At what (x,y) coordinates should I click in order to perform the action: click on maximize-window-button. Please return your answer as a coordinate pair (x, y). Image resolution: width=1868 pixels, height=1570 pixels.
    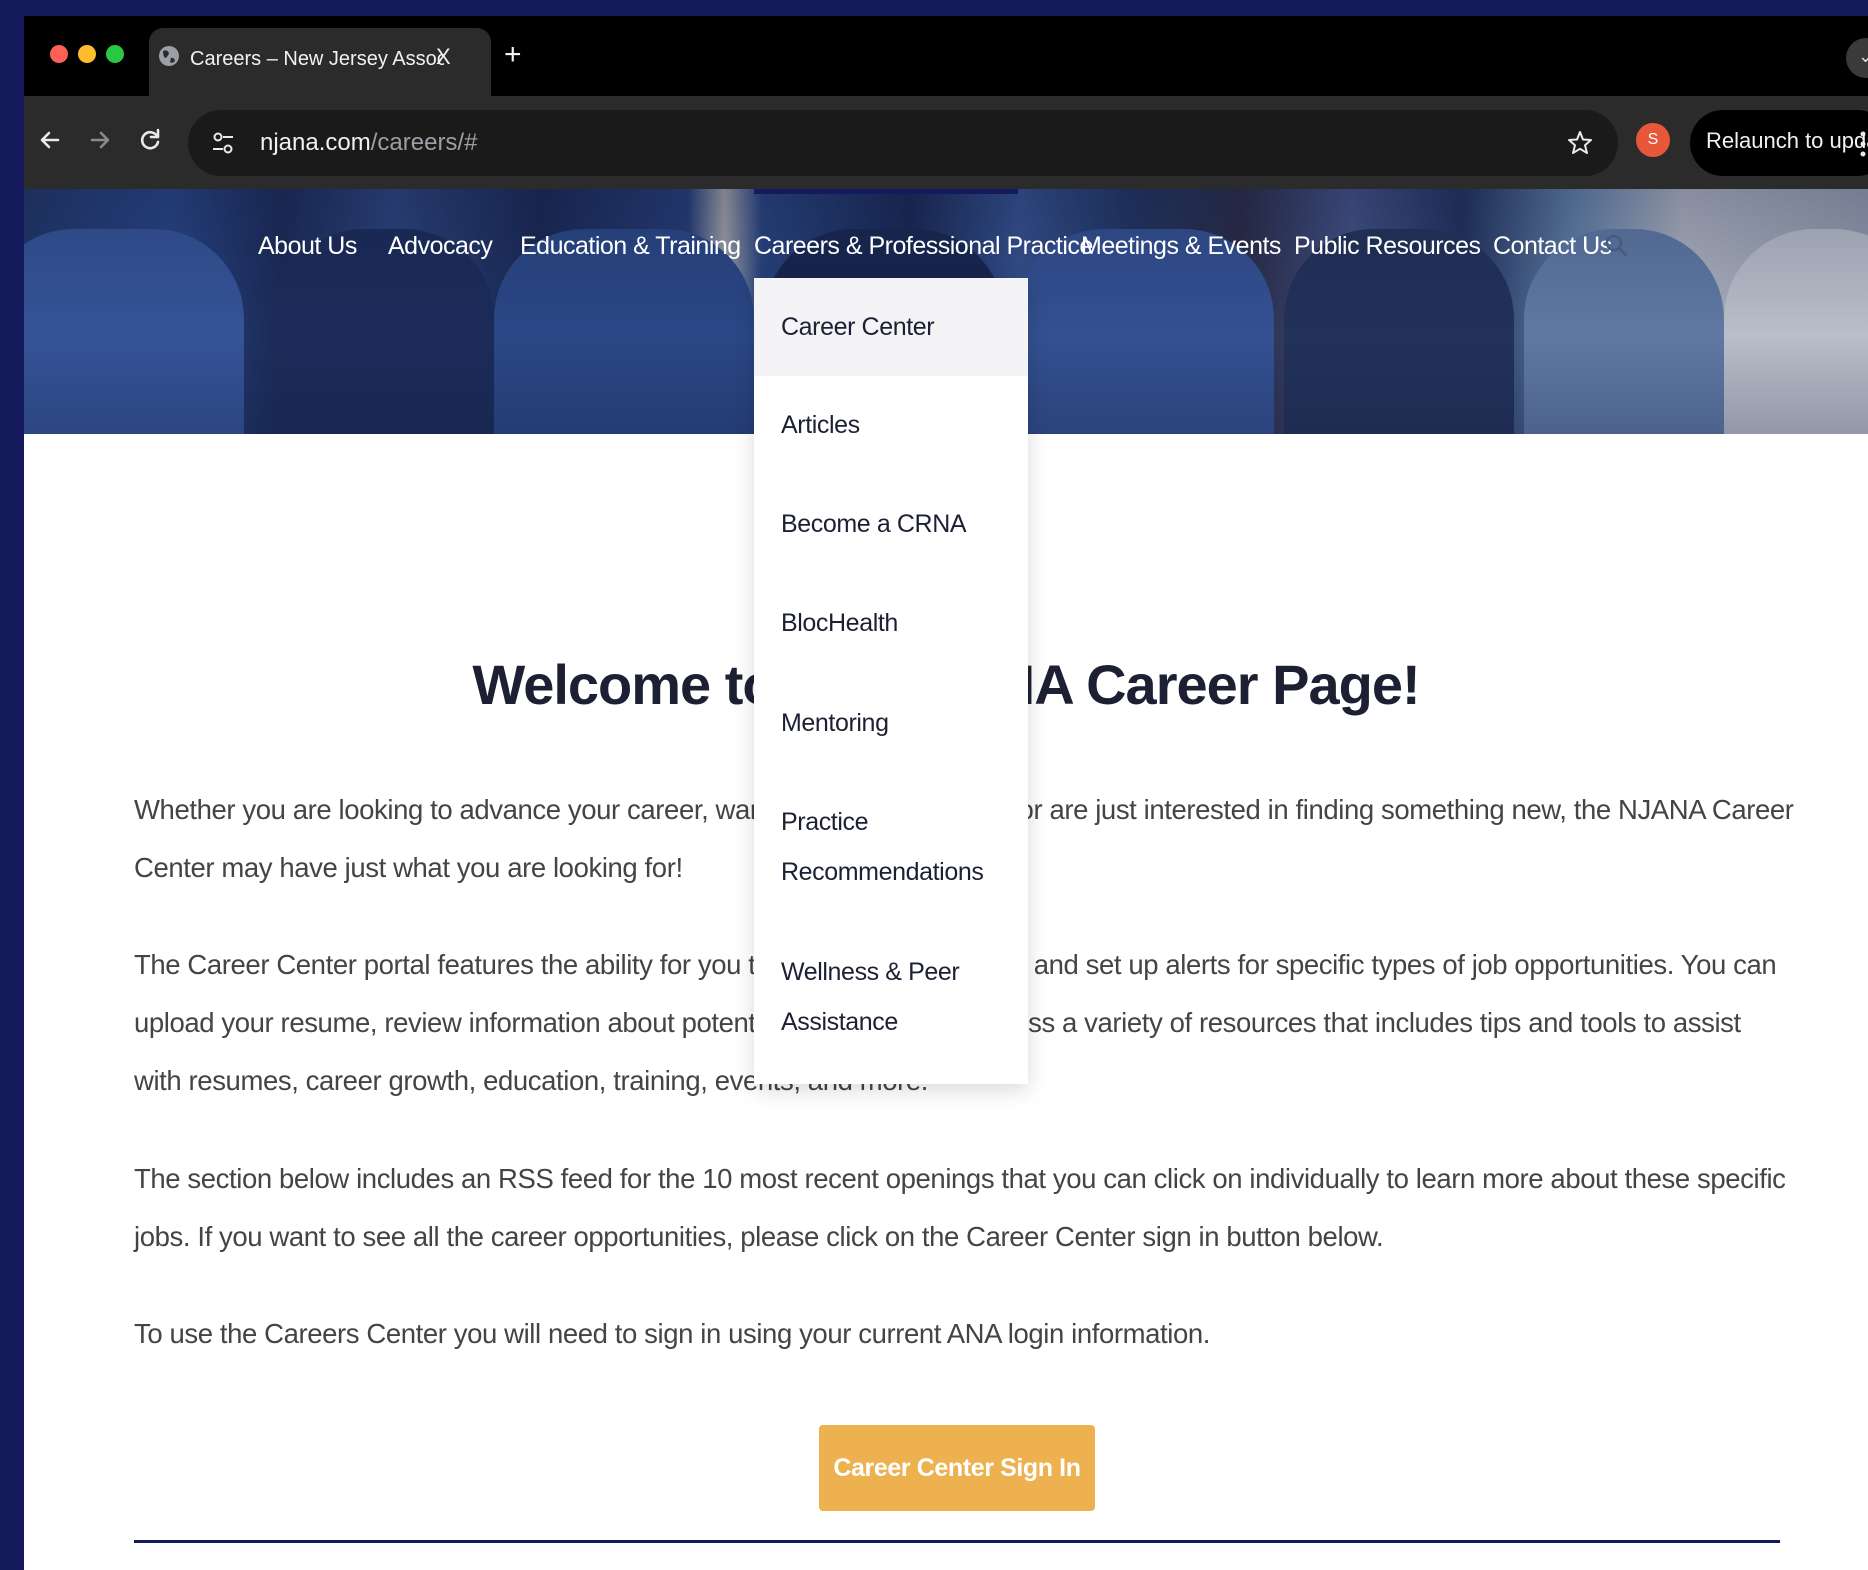
    Looking at the image, I should click on (115, 54).